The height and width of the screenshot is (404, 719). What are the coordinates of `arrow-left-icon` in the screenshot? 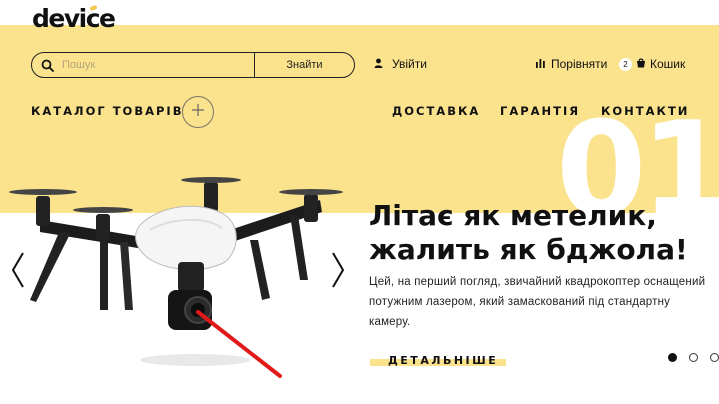 It's located at (18, 273).